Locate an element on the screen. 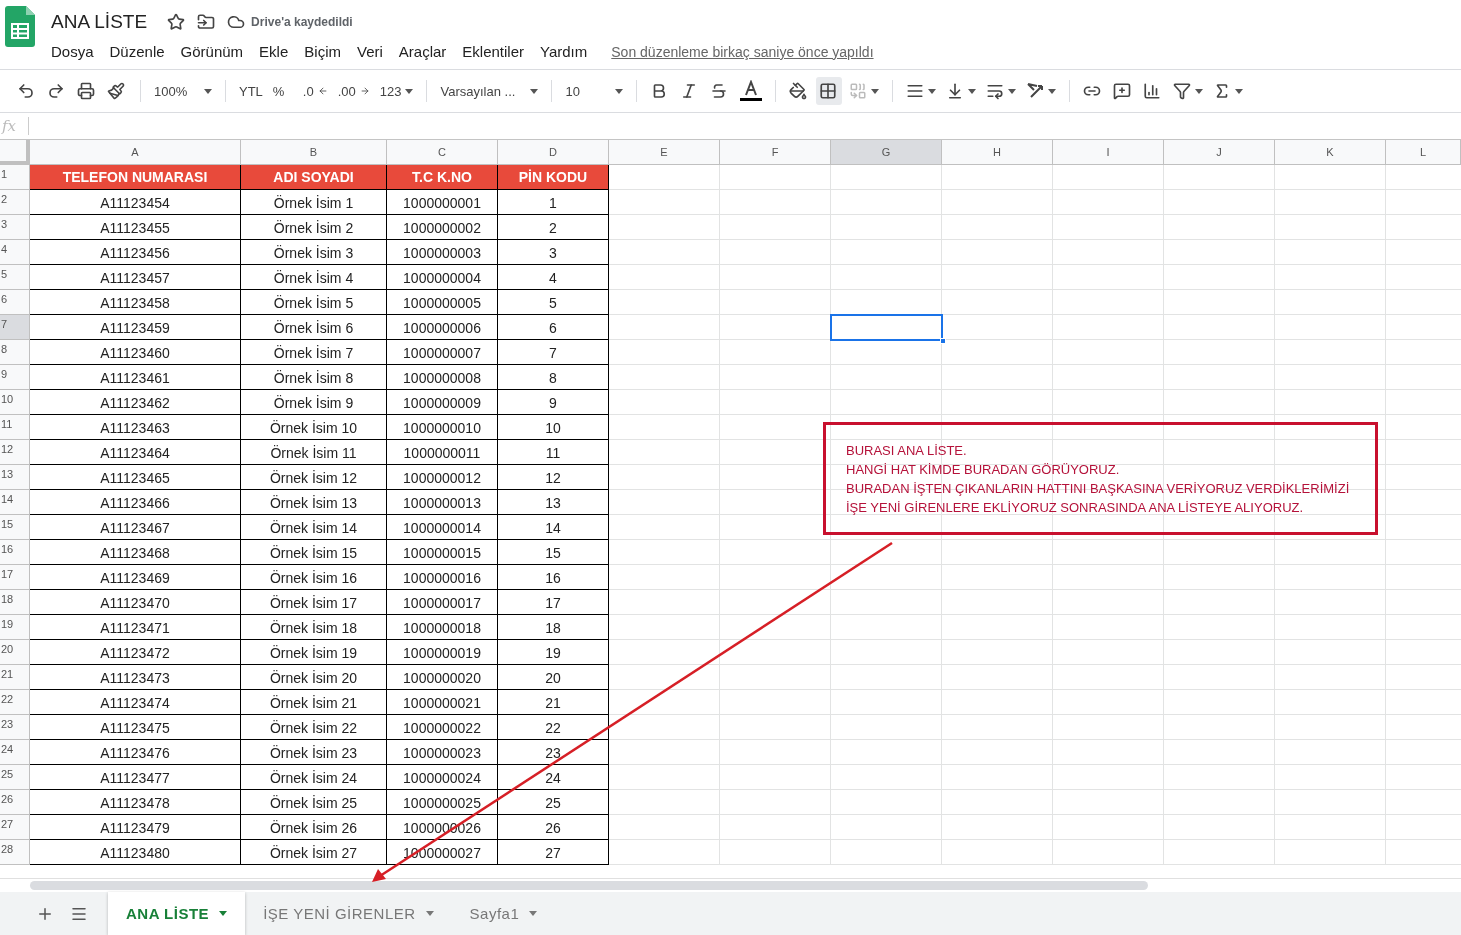 This screenshot has height=935, width=1461. table-cell: A11123455 is located at coordinates (135, 227).